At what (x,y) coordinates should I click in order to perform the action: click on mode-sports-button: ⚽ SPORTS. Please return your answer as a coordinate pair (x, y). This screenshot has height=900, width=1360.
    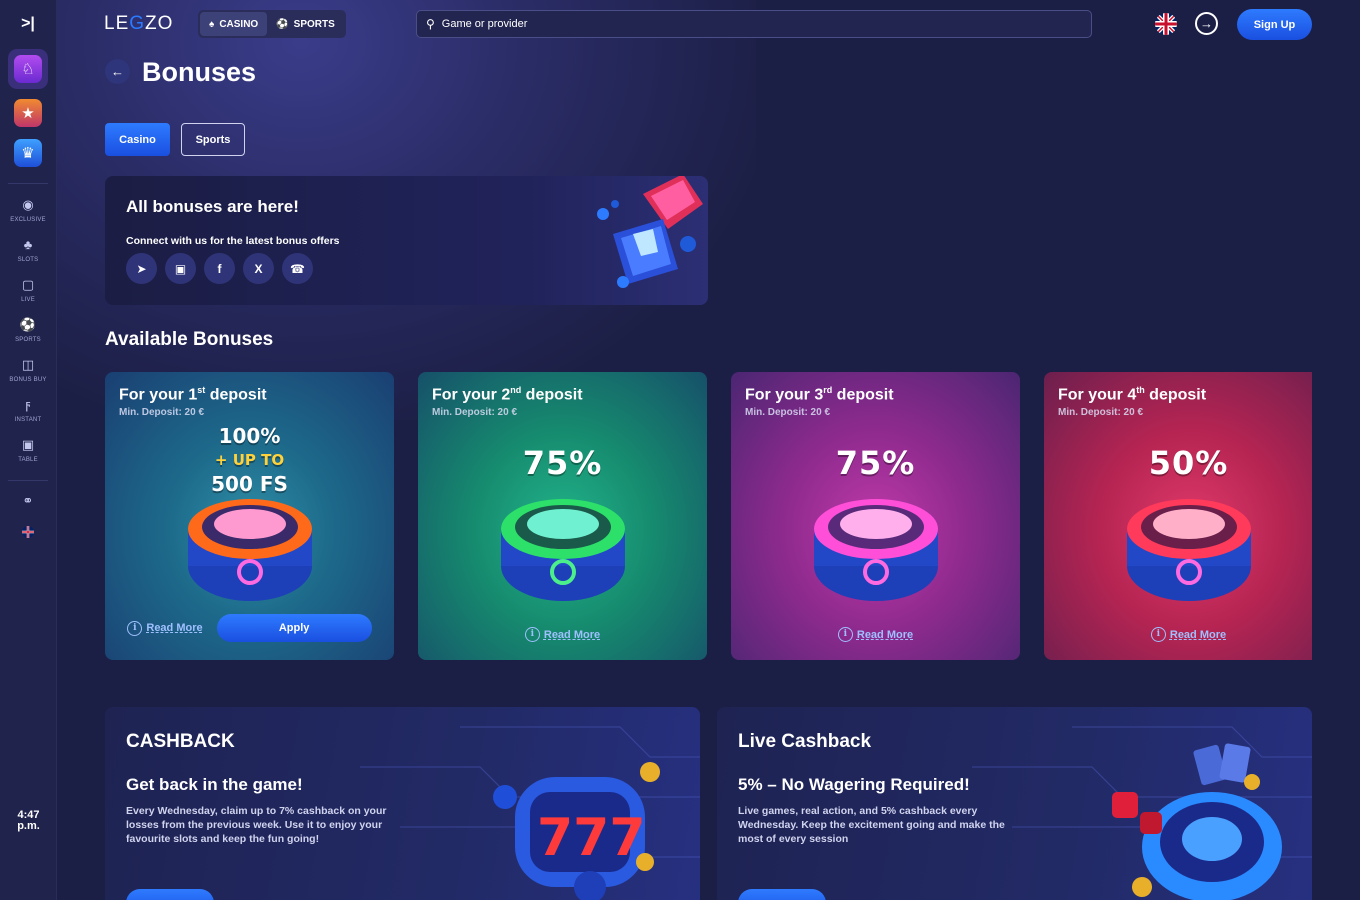
    Looking at the image, I should click on (305, 24).